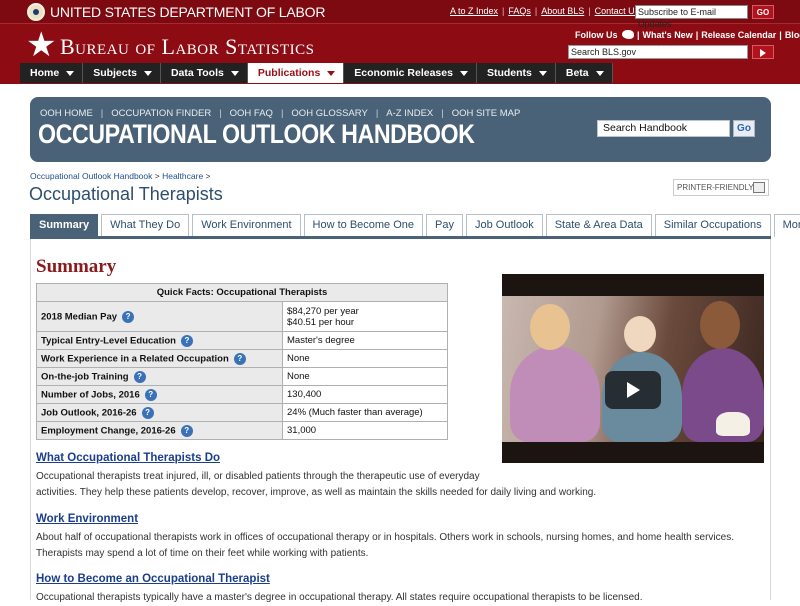 The width and height of the screenshot is (800, 606). I want to click on nav-beta: Beta, so click(584, 73).